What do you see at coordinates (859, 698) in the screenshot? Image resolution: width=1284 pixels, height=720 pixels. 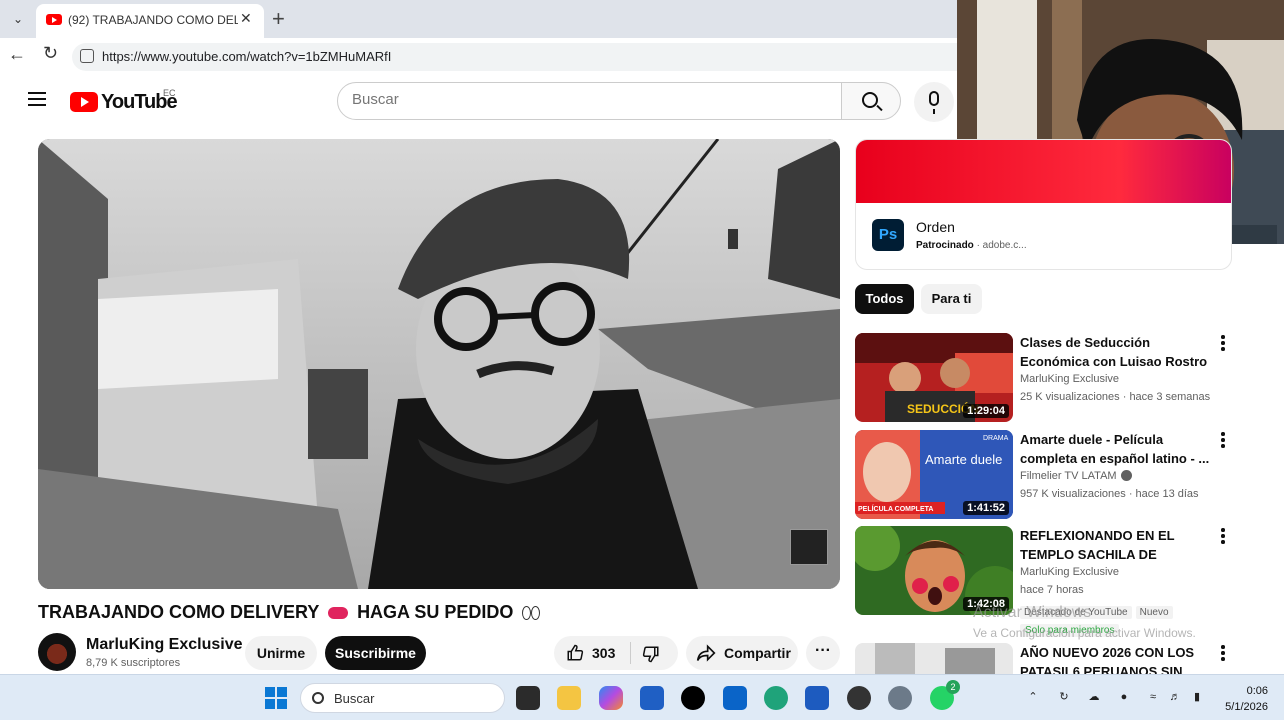 I see `obs-studio-icon` at bounding box center [859, 698].